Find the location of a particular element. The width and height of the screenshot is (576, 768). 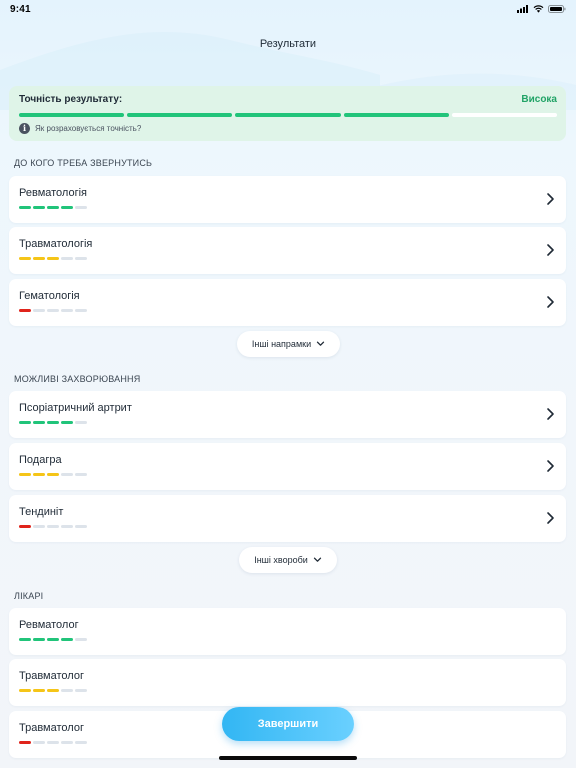

battery-icon is located at coordinates (557, 9).